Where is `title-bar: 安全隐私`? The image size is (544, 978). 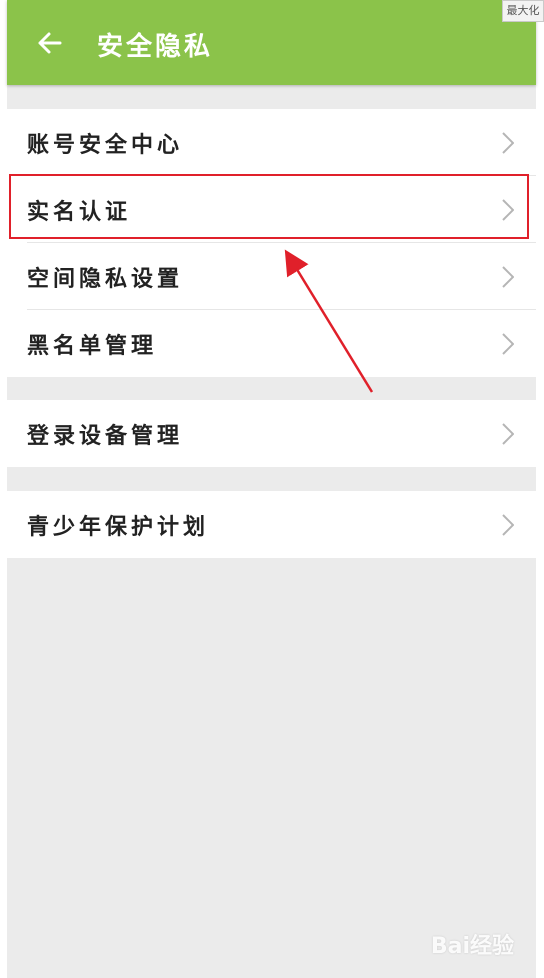 title-bar: 安全隐私 is located at coordinates (271, 42).